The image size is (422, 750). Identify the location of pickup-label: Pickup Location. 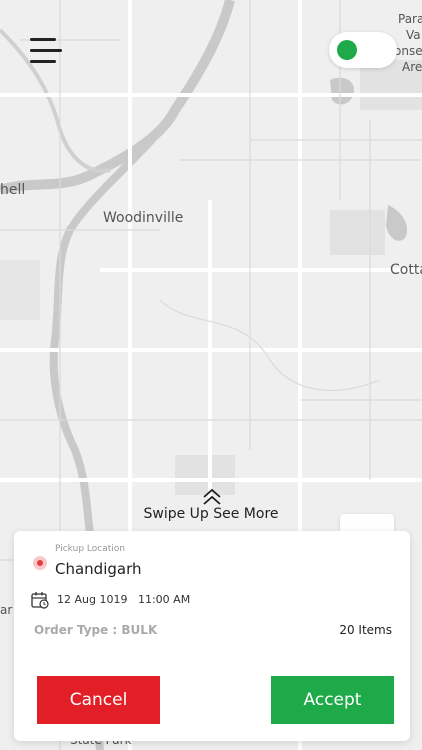
(90, 549).